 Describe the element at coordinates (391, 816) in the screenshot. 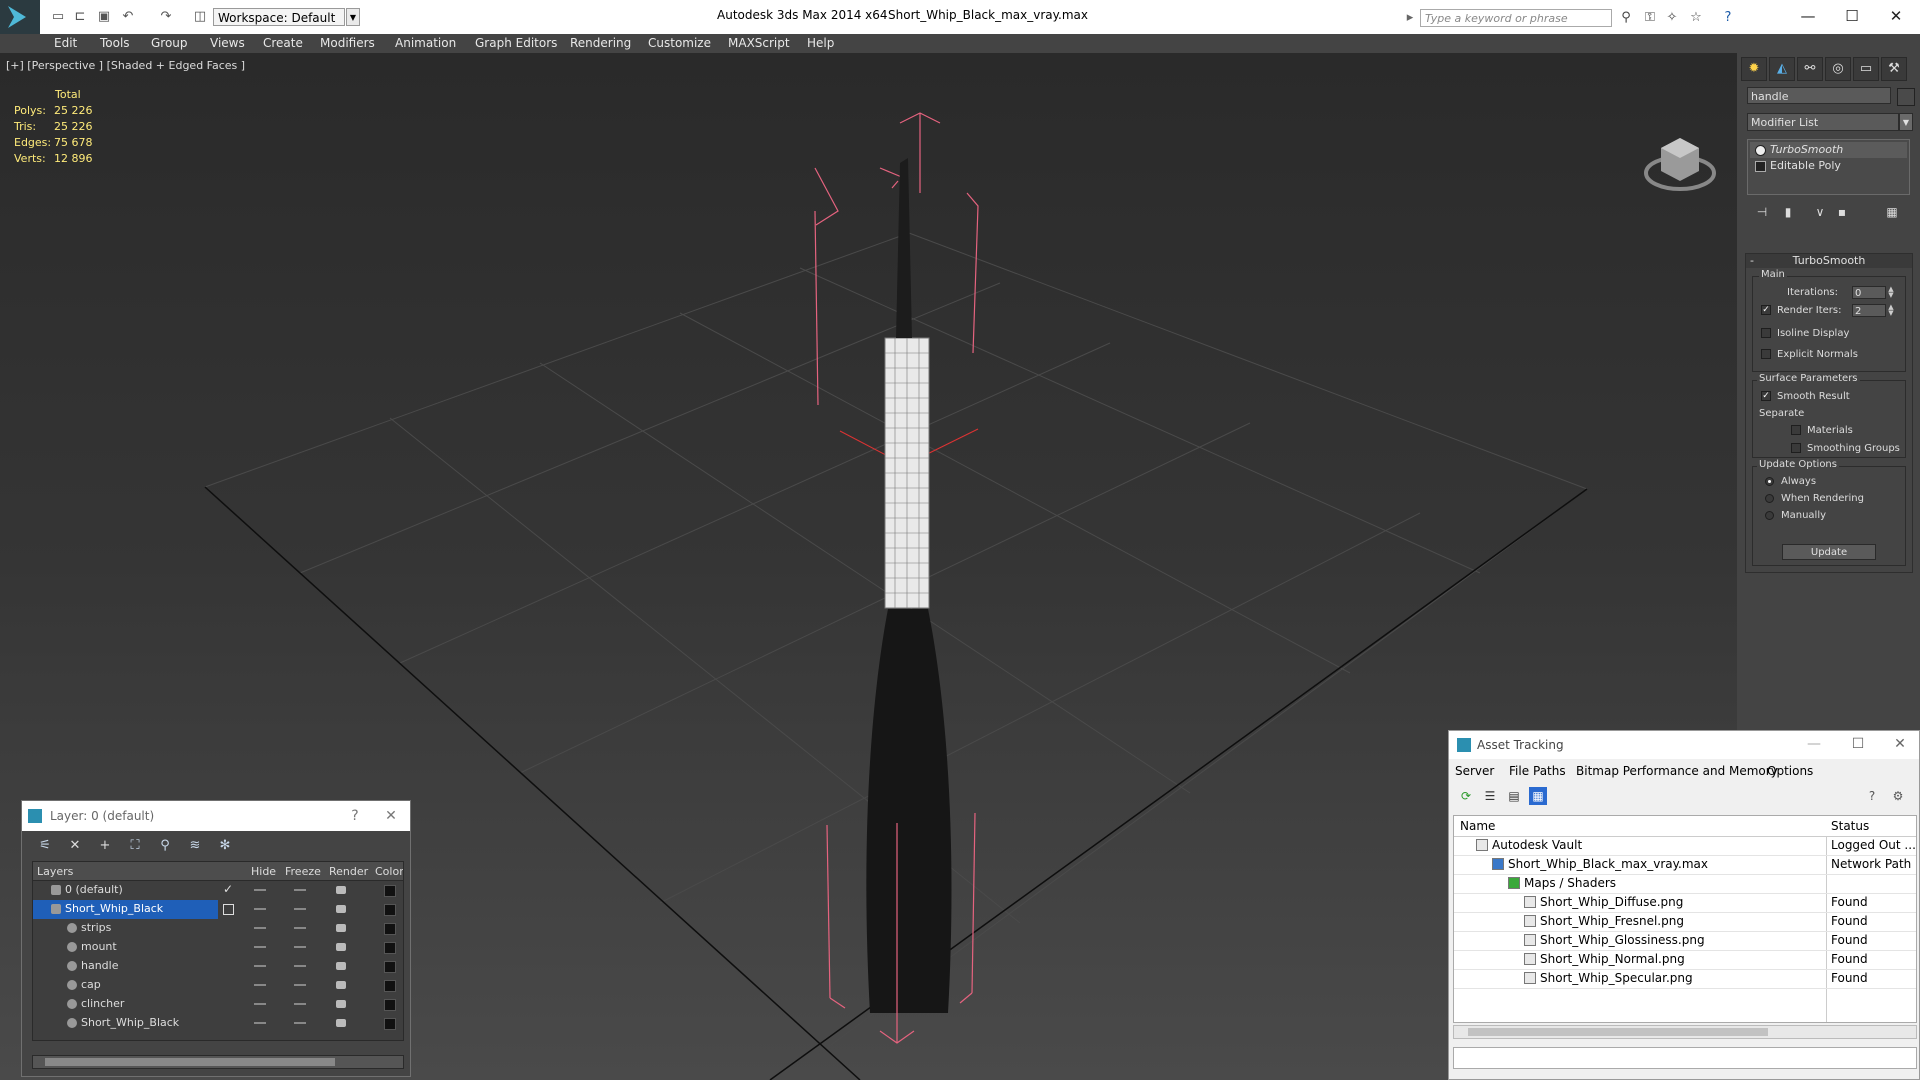

I see `layer-dialog-close-button: ✕` at that location.